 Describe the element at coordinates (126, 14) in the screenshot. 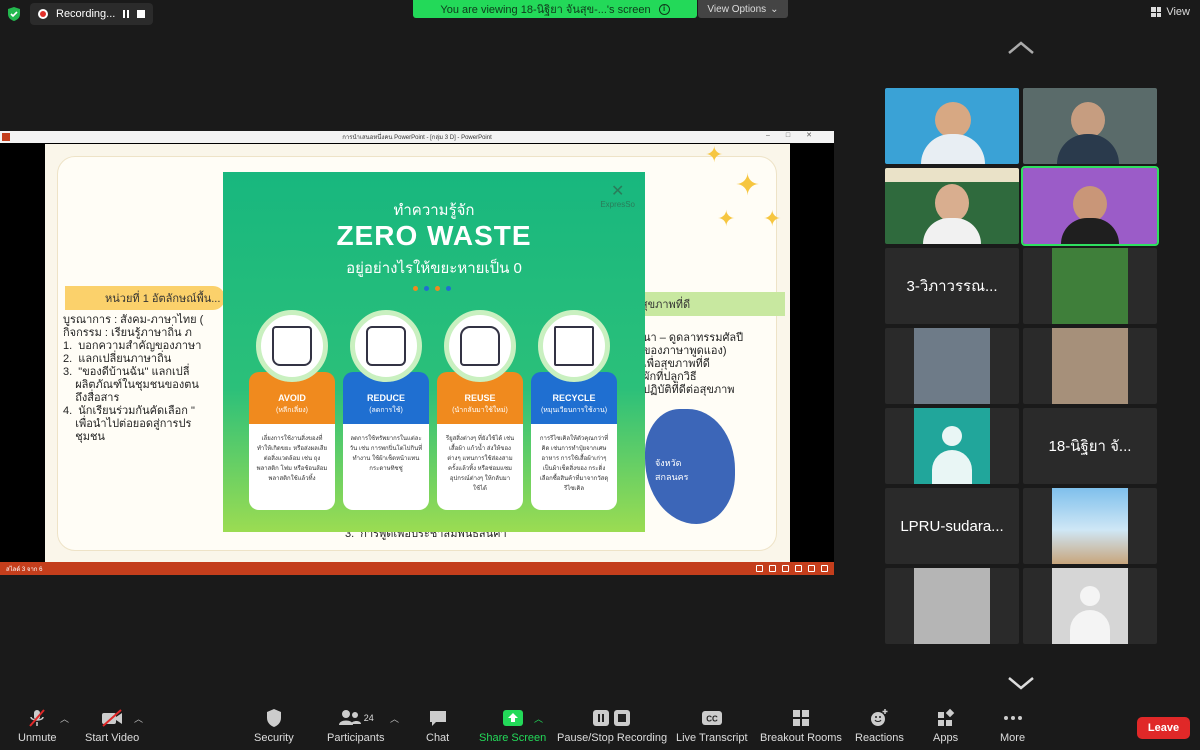

I see `pause-recording-icon` at that location.